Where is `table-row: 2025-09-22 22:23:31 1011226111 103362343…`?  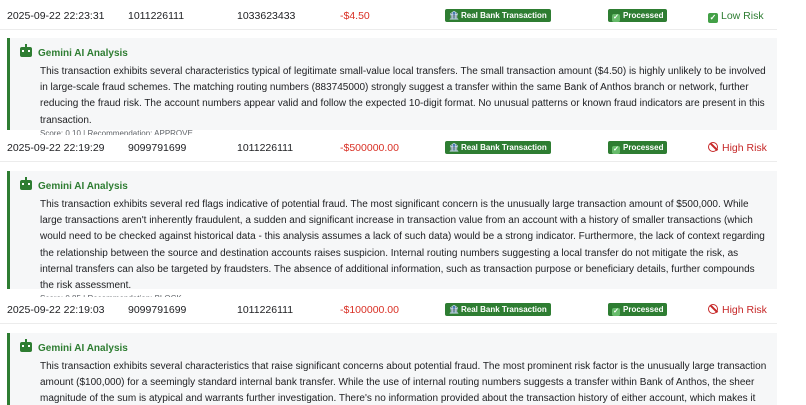
table-row: 2025-09-22 22:23:31 1011226111 103362343… is located at coordinates (388, 16).